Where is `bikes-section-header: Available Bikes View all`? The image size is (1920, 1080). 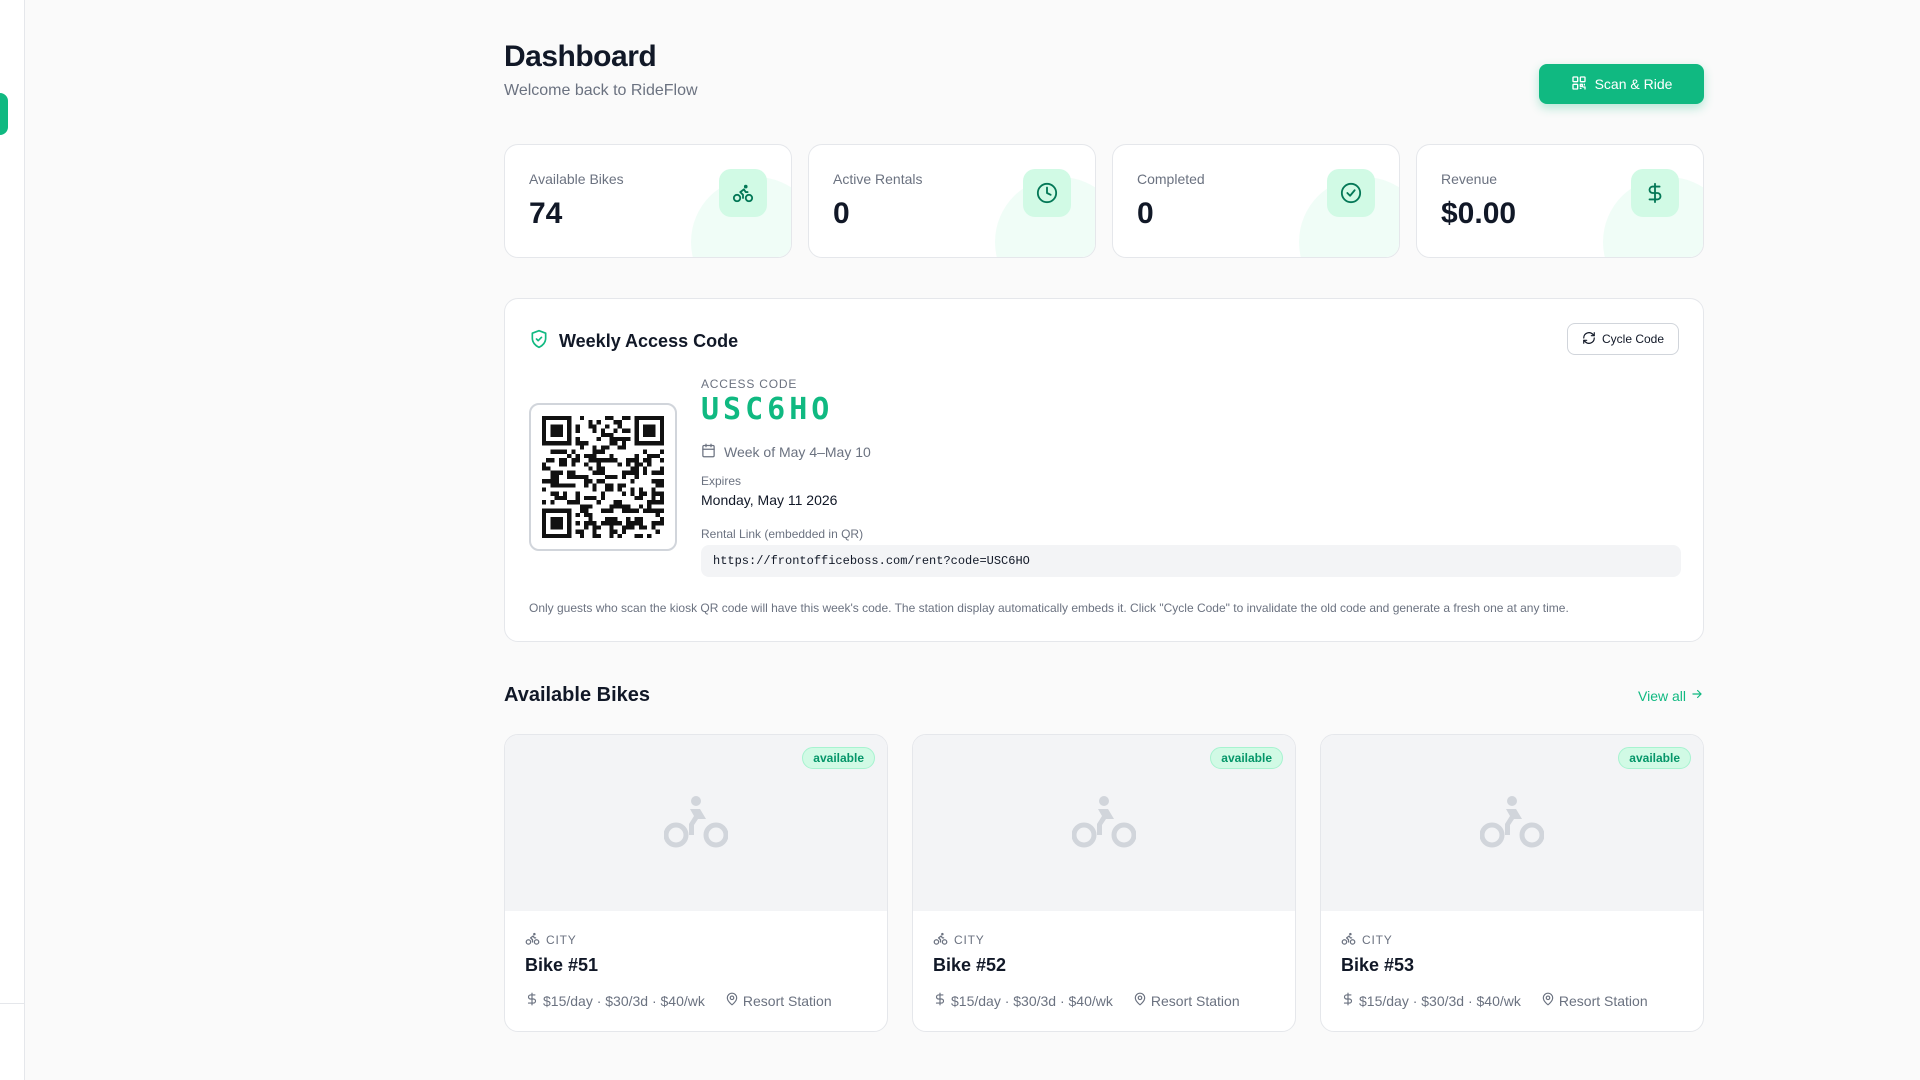
bikes-section-header: Available Bikes View all is located at coordinates (1104, 696).